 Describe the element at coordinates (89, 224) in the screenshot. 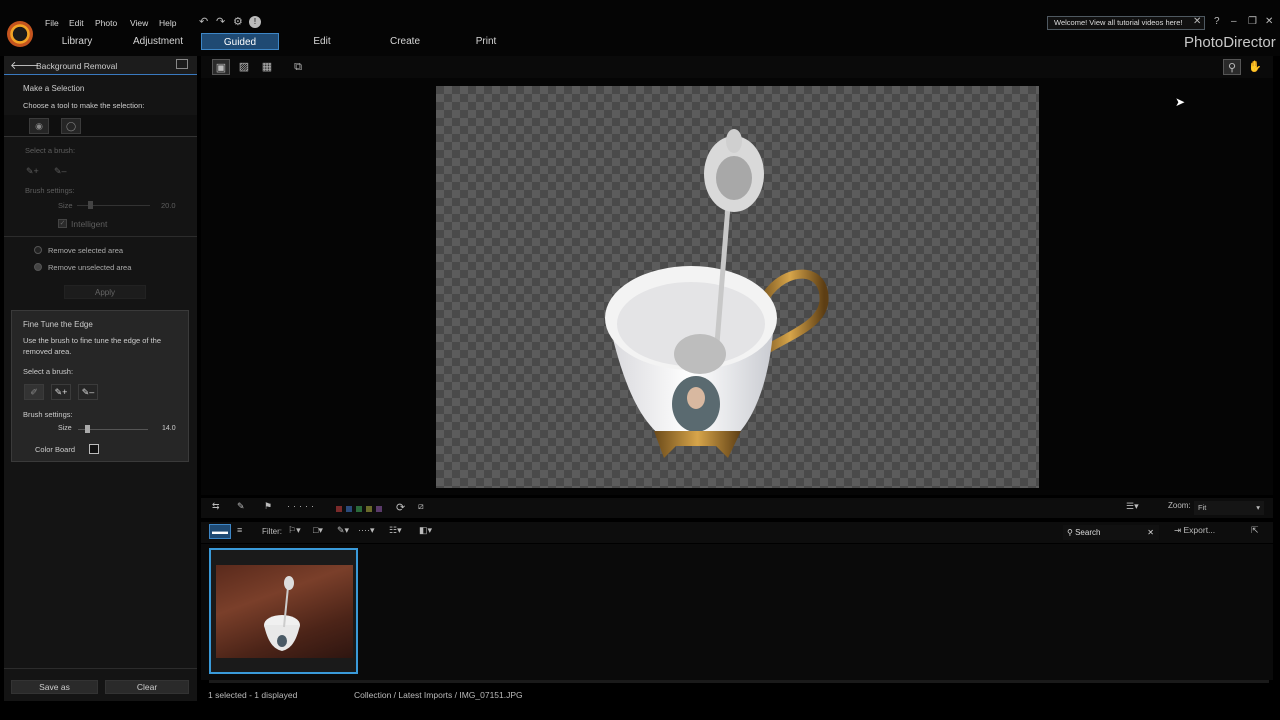

I see `intelligent-label: Intelligent` at that location.